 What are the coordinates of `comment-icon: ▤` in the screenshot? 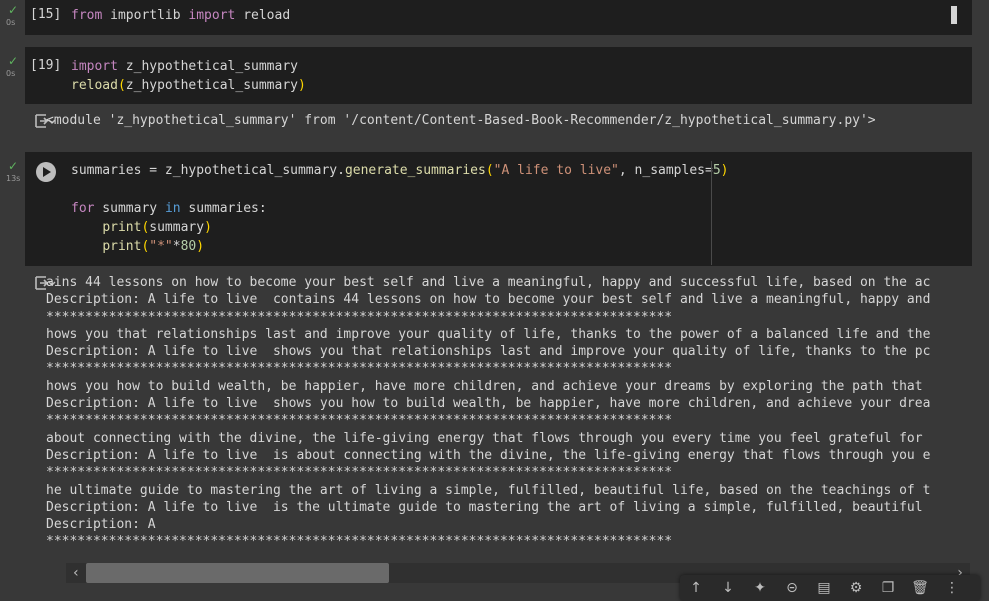 It's located at (824, 588).